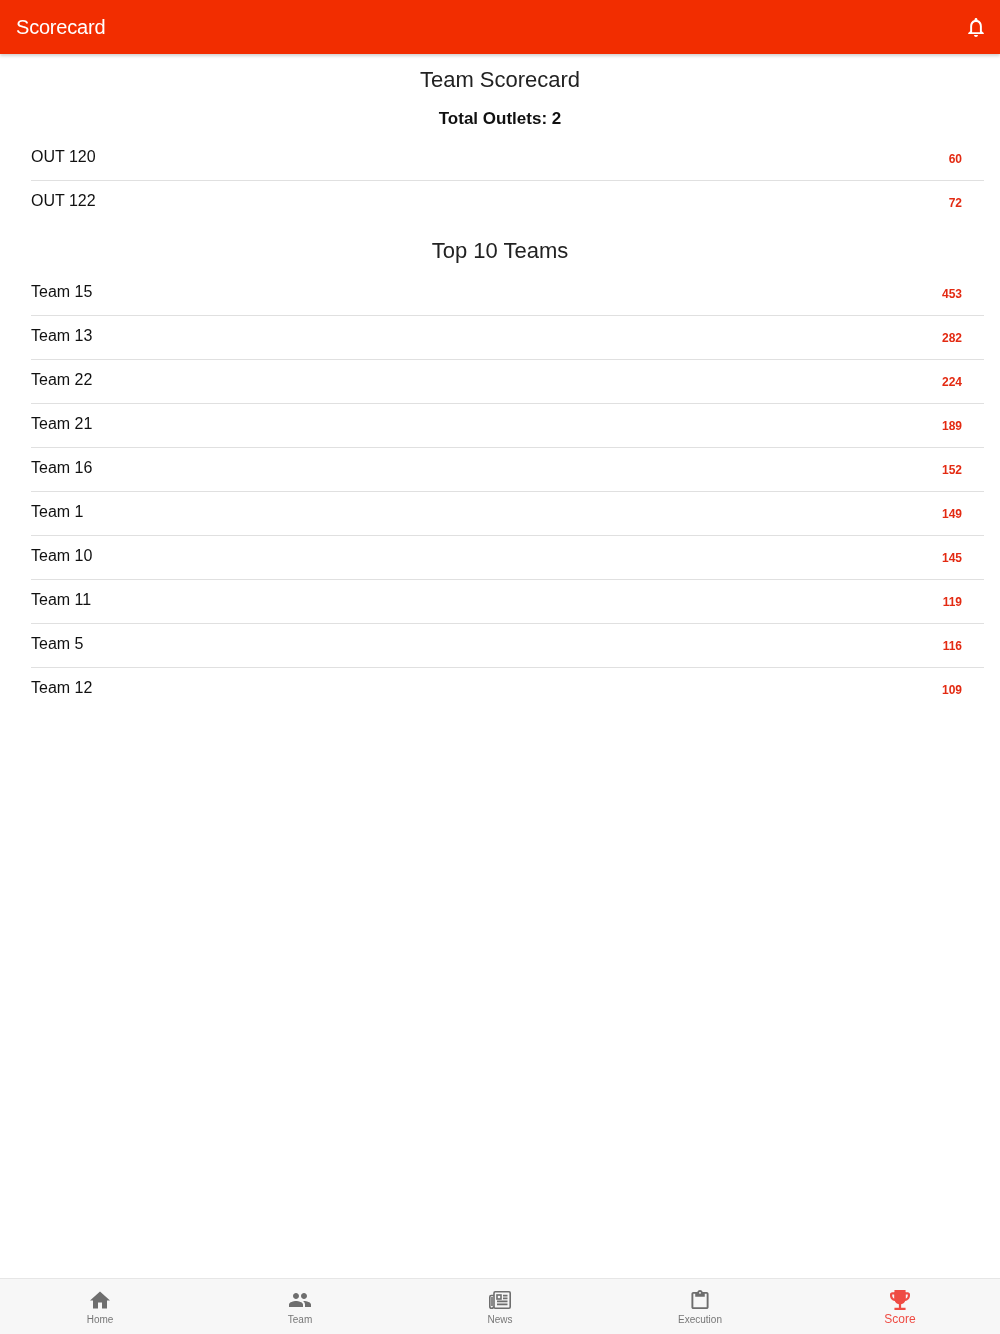 The image size is (1000, 1334). What do you see at coordinates (57, 512) in the screenshot?
I see `team-name: Team 1` at bounding box center [57, 512].